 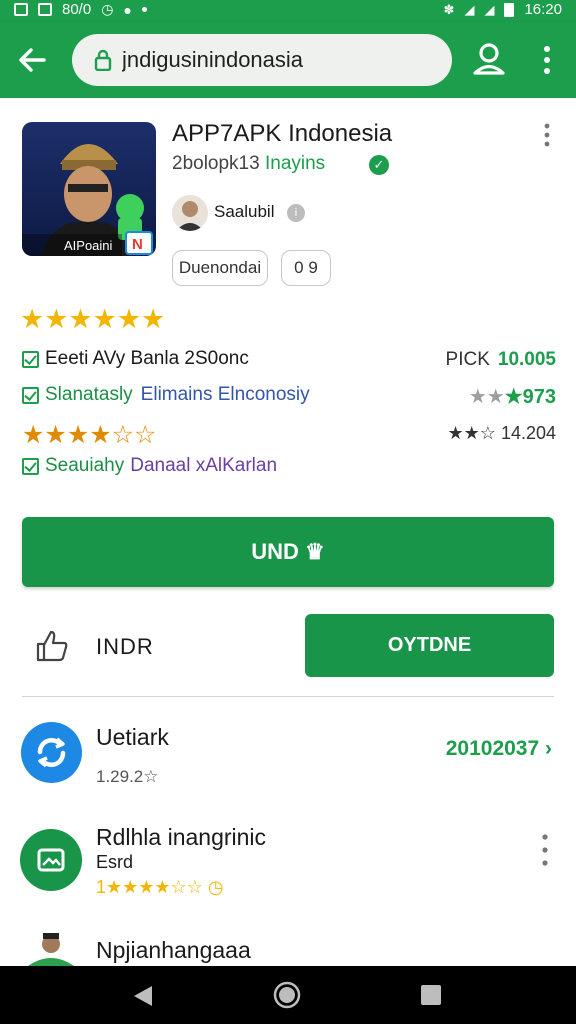 I want to click on feature-text-2b: Elimains Elnconosiy, so click(x=225, y=394).